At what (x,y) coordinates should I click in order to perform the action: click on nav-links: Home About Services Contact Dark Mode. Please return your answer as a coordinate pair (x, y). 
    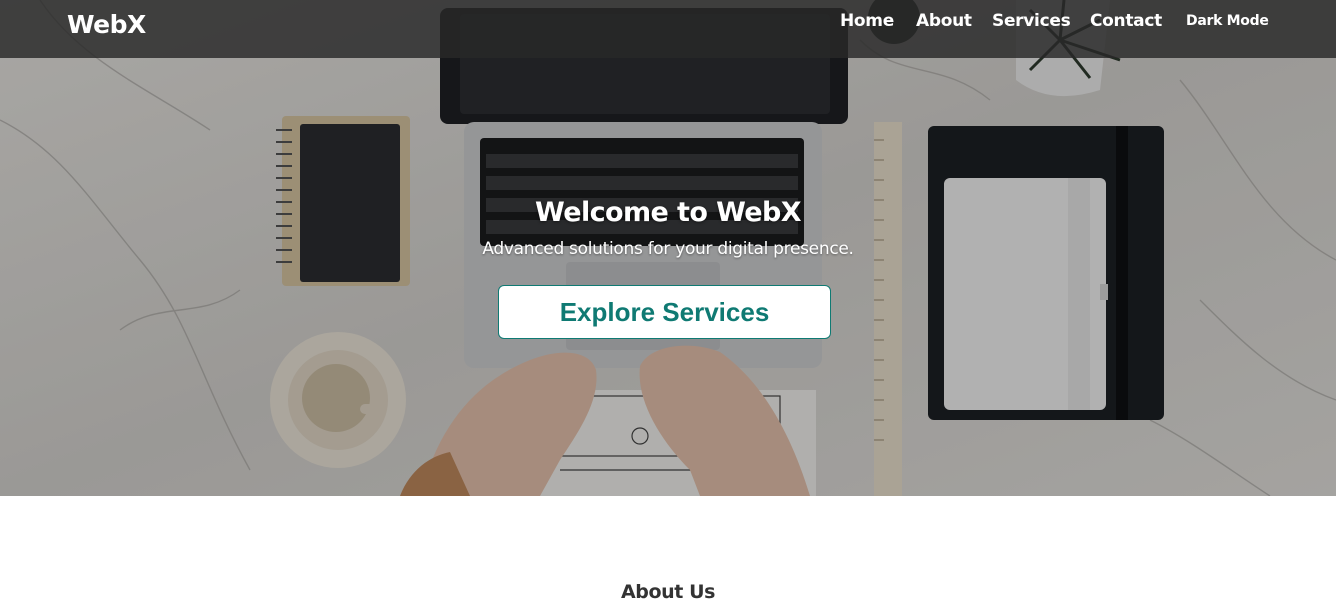
    Looking at the image, I should click on (668, 29).